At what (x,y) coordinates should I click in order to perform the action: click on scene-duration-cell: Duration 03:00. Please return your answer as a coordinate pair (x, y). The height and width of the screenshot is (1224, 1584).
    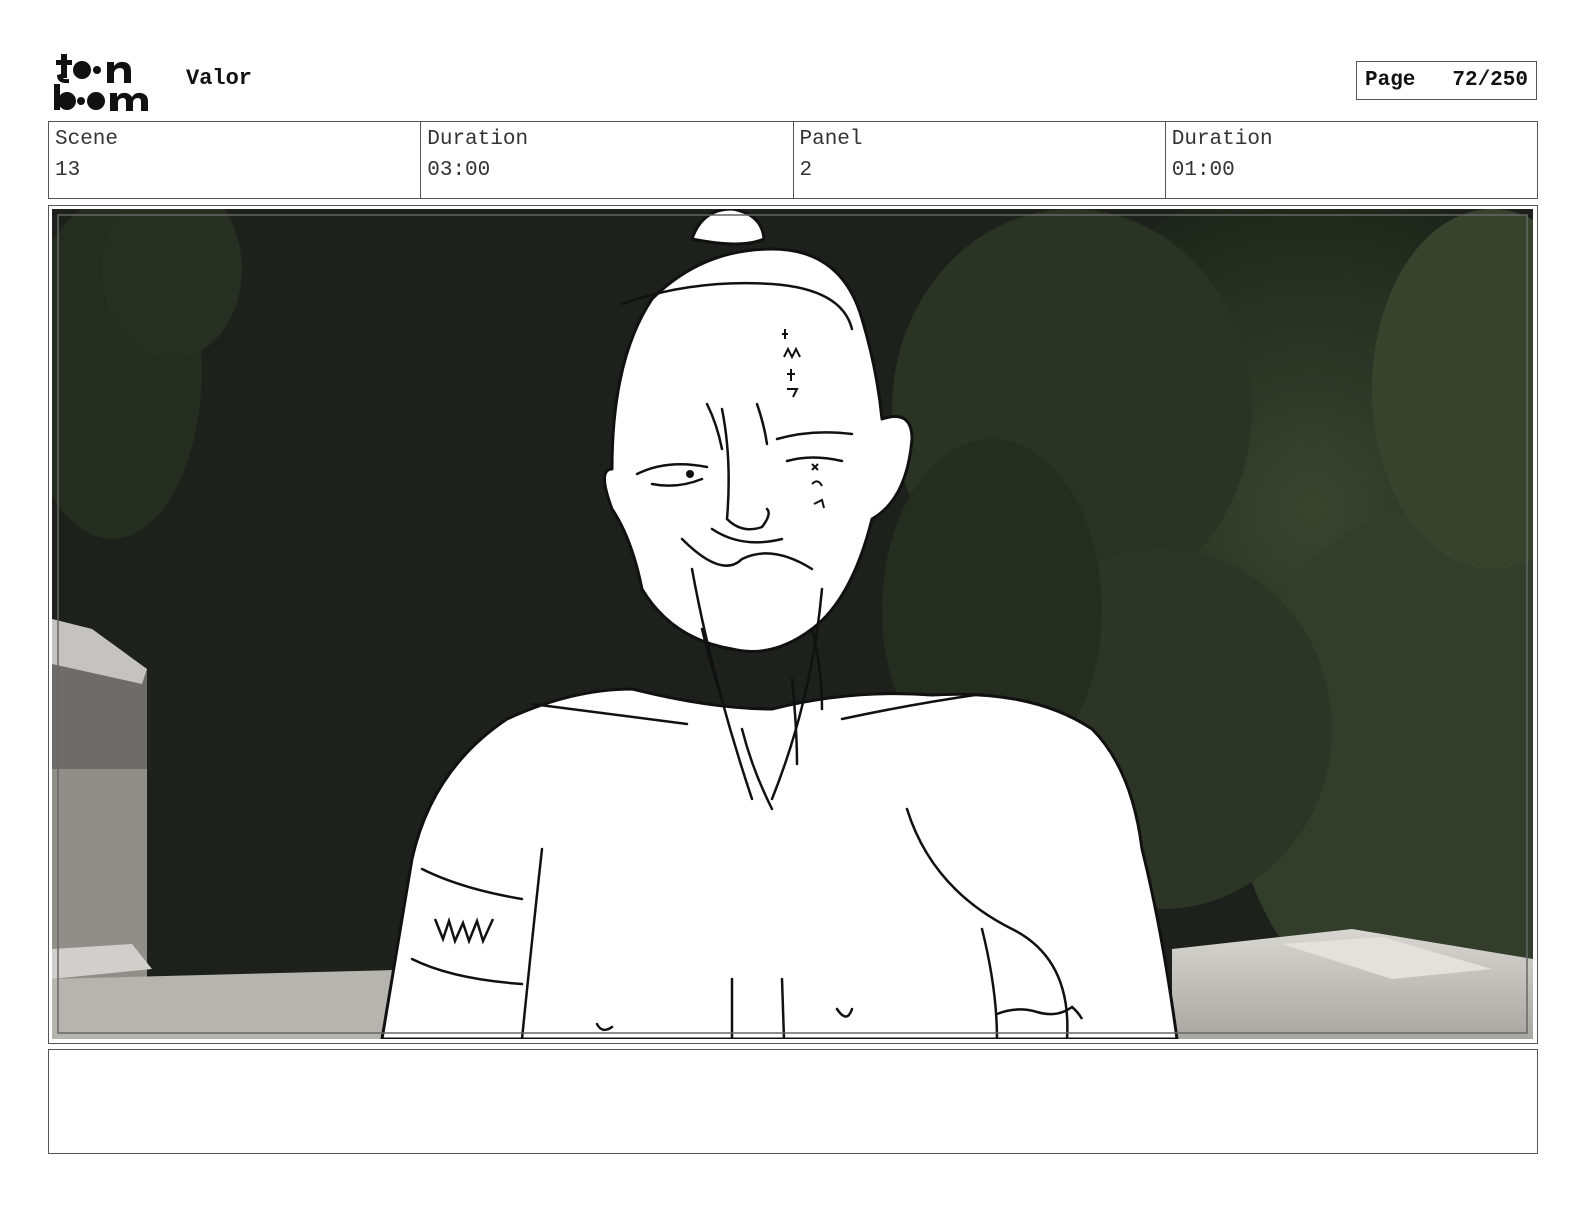
    Looking at the image, I should click on (607, 160).